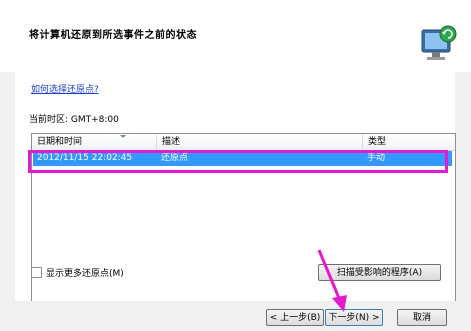  What do you see at coordinates (175, 158) in the screenshot?
I see `cell-description: 还原点` at bounding box center [175, 158].